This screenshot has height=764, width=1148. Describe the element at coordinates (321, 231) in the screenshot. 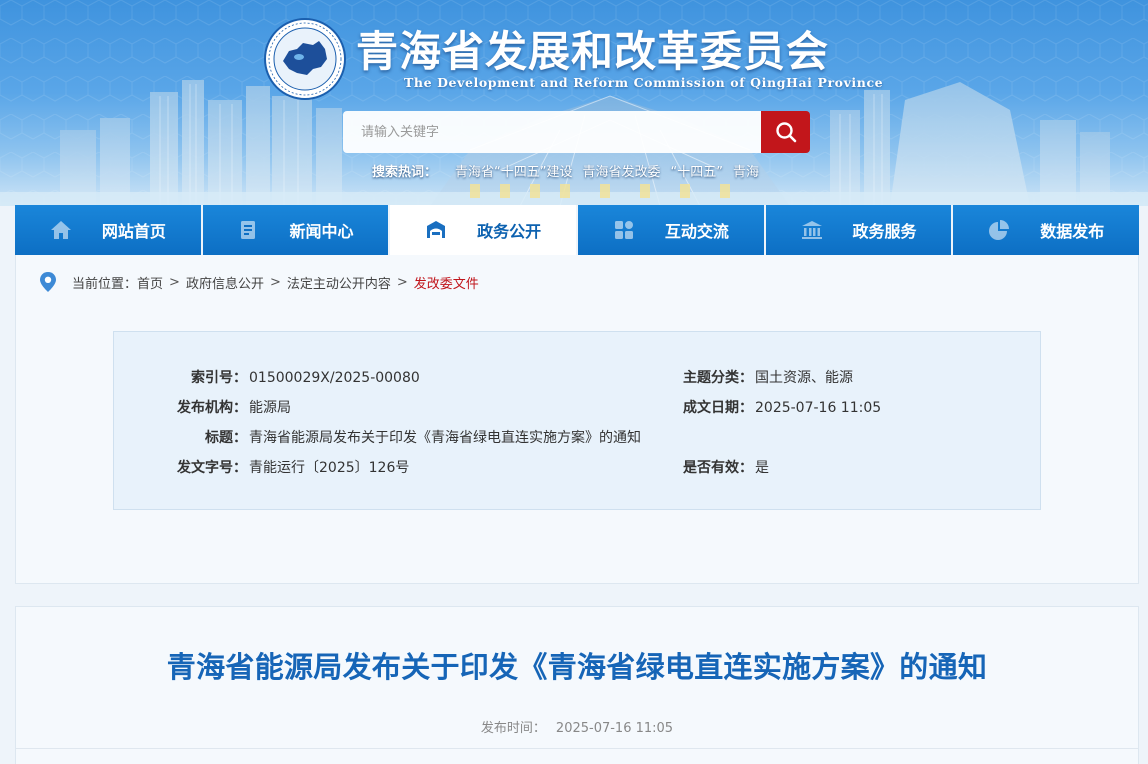

I see `nav-item-label: 新闻中心` at that location.